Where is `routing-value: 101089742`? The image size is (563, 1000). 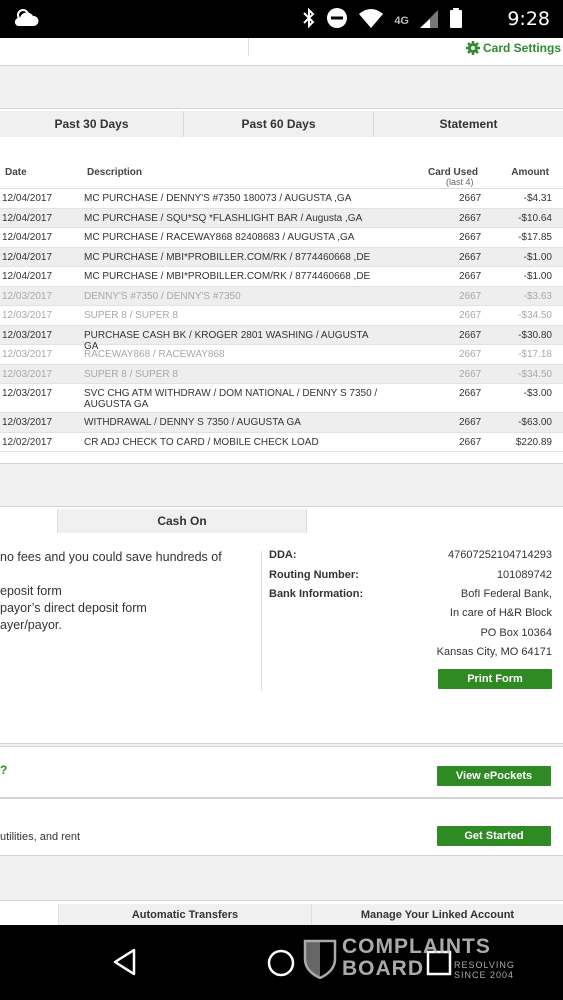 routing-value: 101089742 is located at coordinates (524, 575).